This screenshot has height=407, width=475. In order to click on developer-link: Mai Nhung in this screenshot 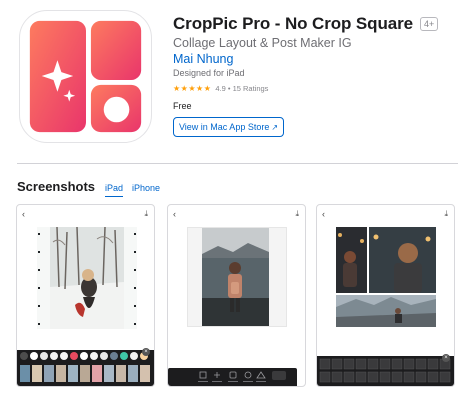, I will do `click(203, 59)`.